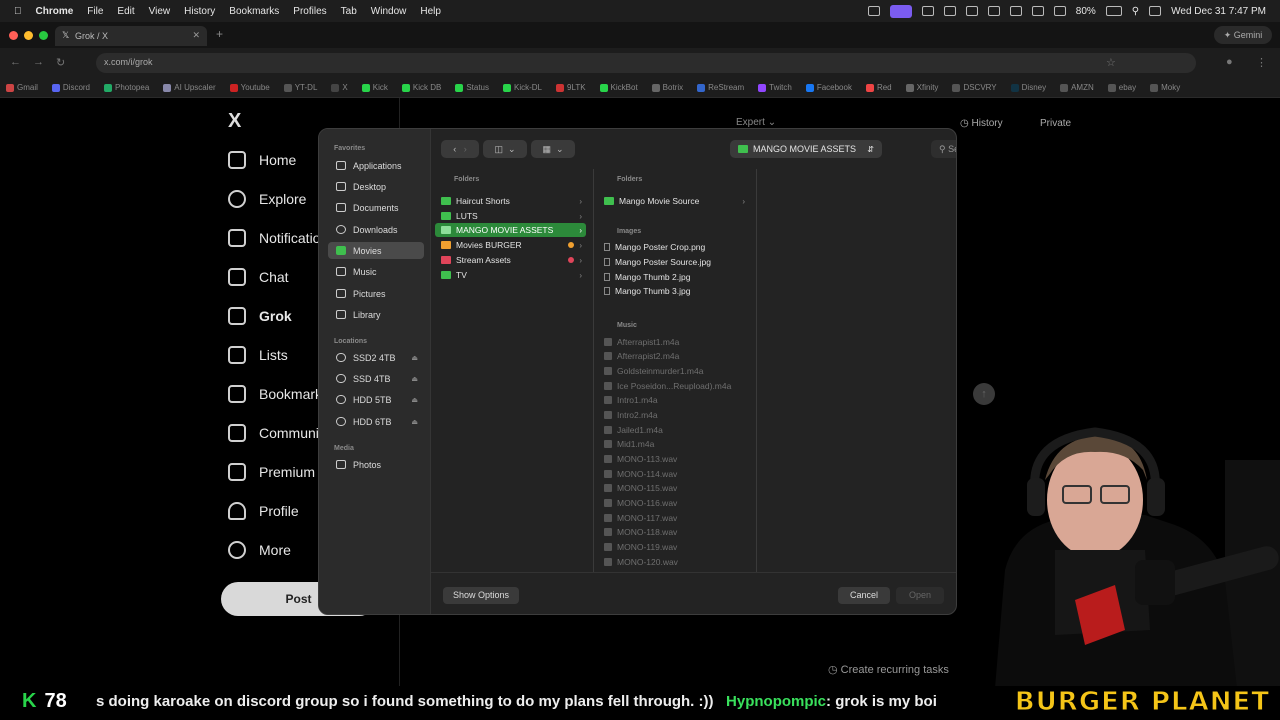 Image resolution: width=1280 pixels, height=720 pixels. I want to click on sidebar-item-applications: Applications, so click(376, 165).